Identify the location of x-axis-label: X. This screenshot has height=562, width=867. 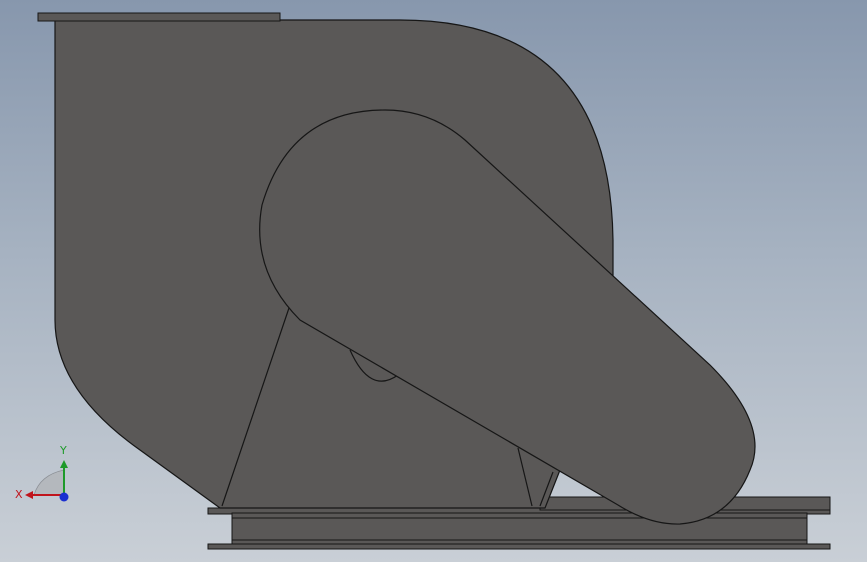
(19, 494).